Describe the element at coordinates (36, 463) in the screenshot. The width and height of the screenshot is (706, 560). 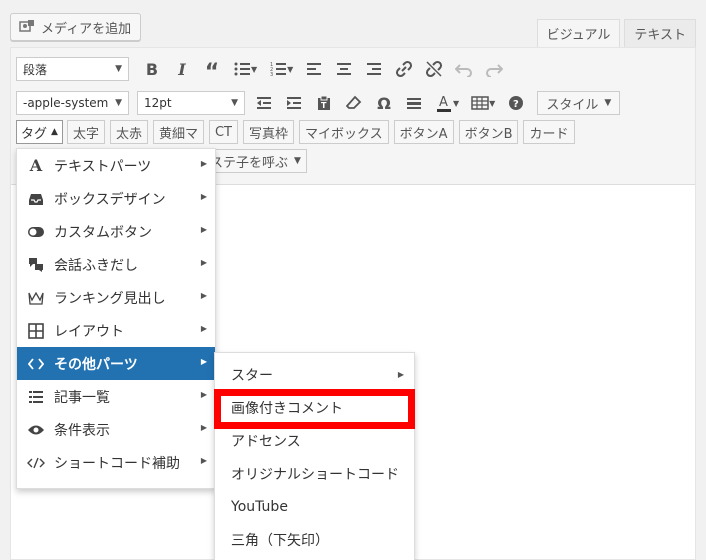
I see `code-slash-icon` at that location.